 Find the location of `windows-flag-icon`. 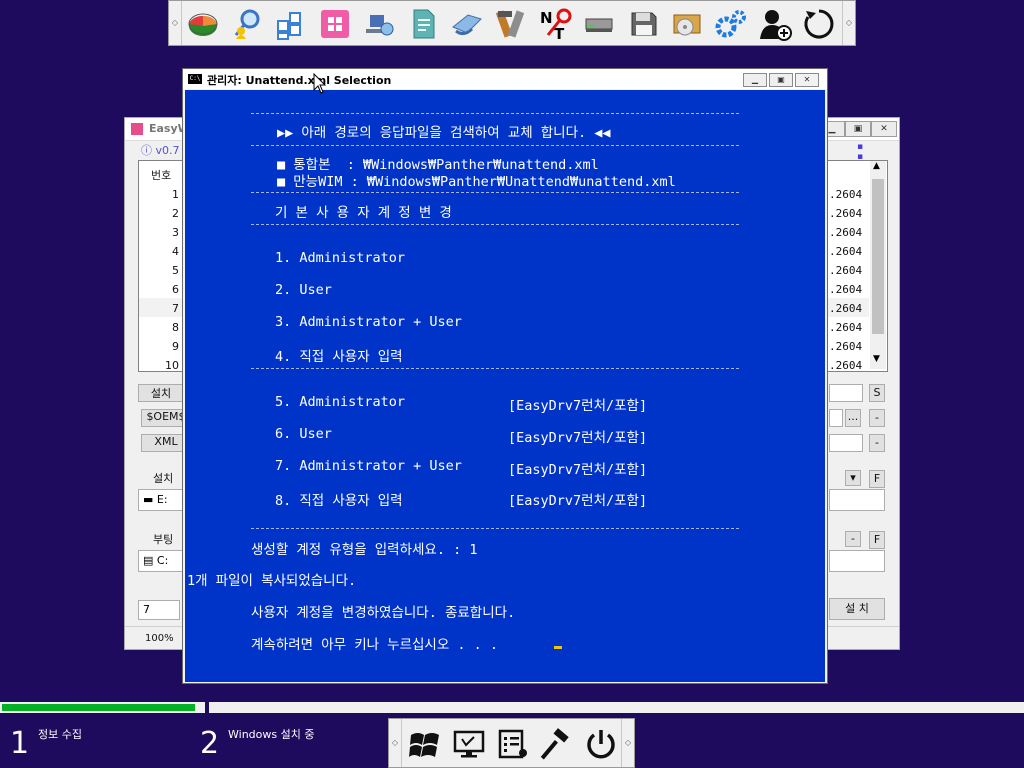

windows-flag-icon is located at coordinates (425, 744).